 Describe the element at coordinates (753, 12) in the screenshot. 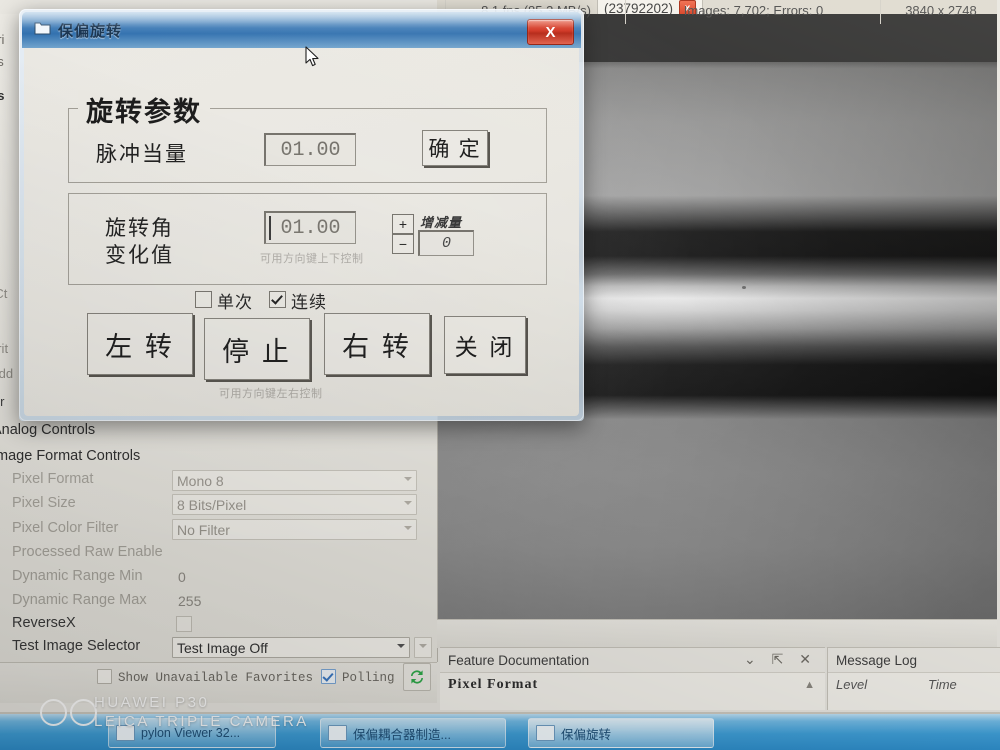

I see `status-images-errors: Images: 7,702; Errors: 0` at that location.